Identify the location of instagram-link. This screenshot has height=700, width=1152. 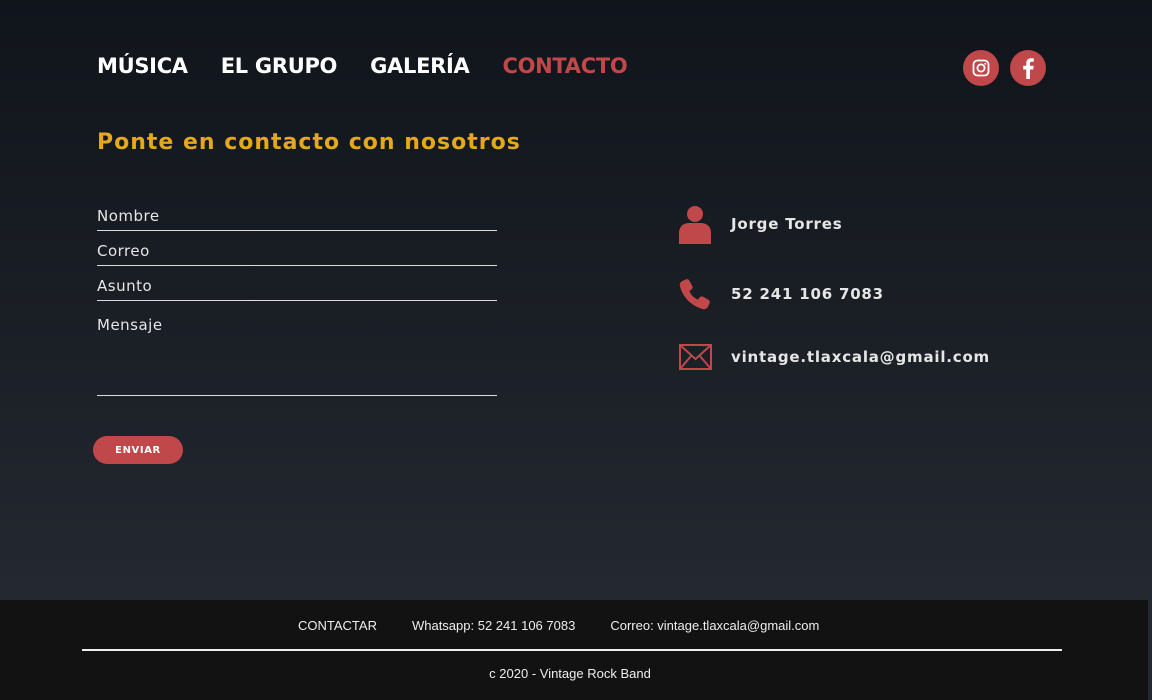
(981, 68).